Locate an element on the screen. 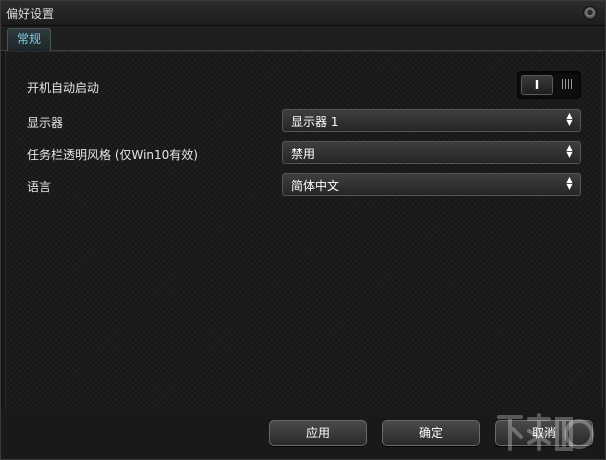  tab-general: 常规 is located at coordinates (29, 39).